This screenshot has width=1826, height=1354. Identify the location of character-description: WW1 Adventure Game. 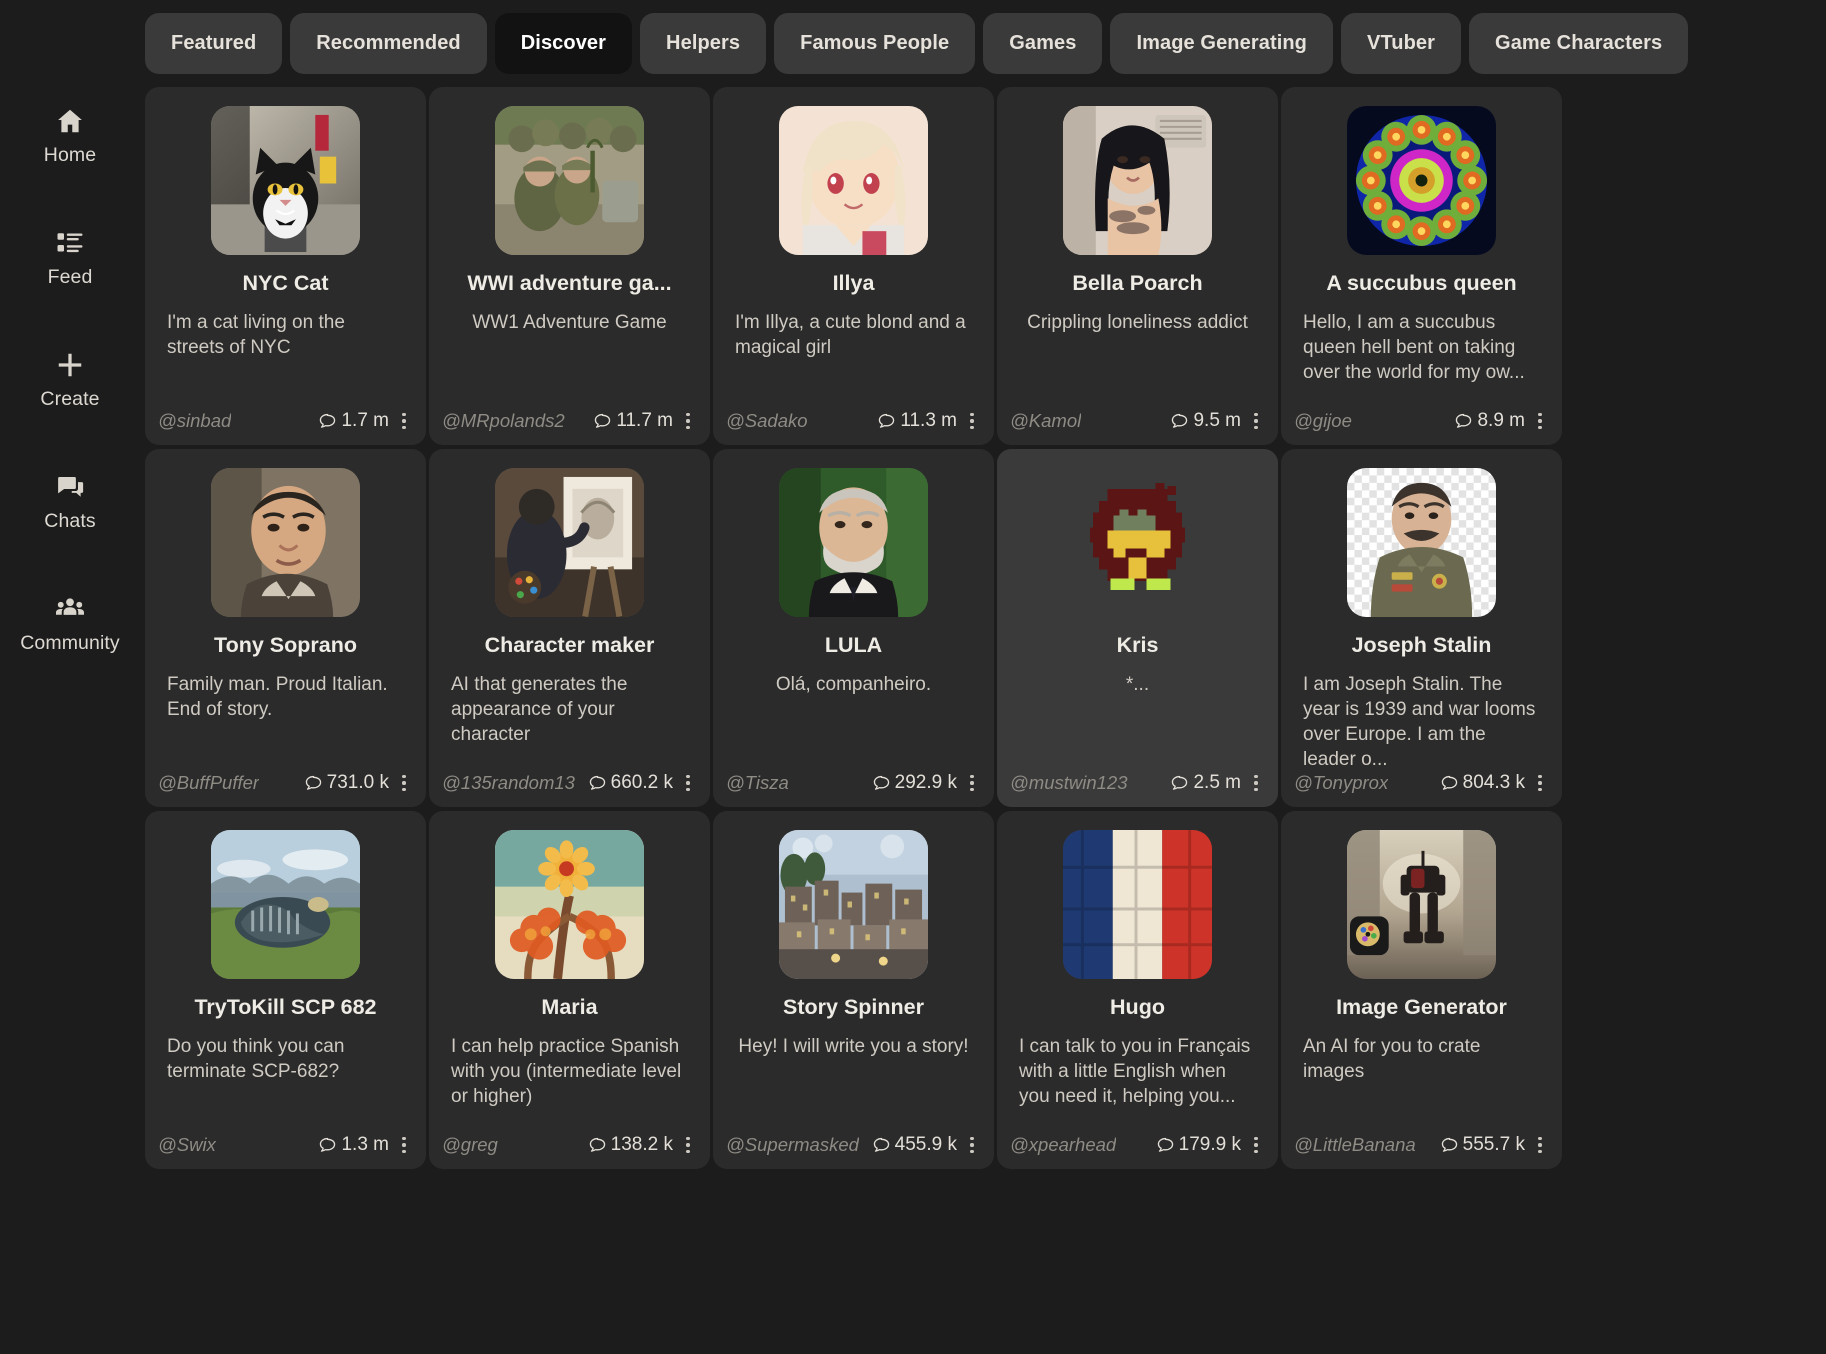
(569, 322).